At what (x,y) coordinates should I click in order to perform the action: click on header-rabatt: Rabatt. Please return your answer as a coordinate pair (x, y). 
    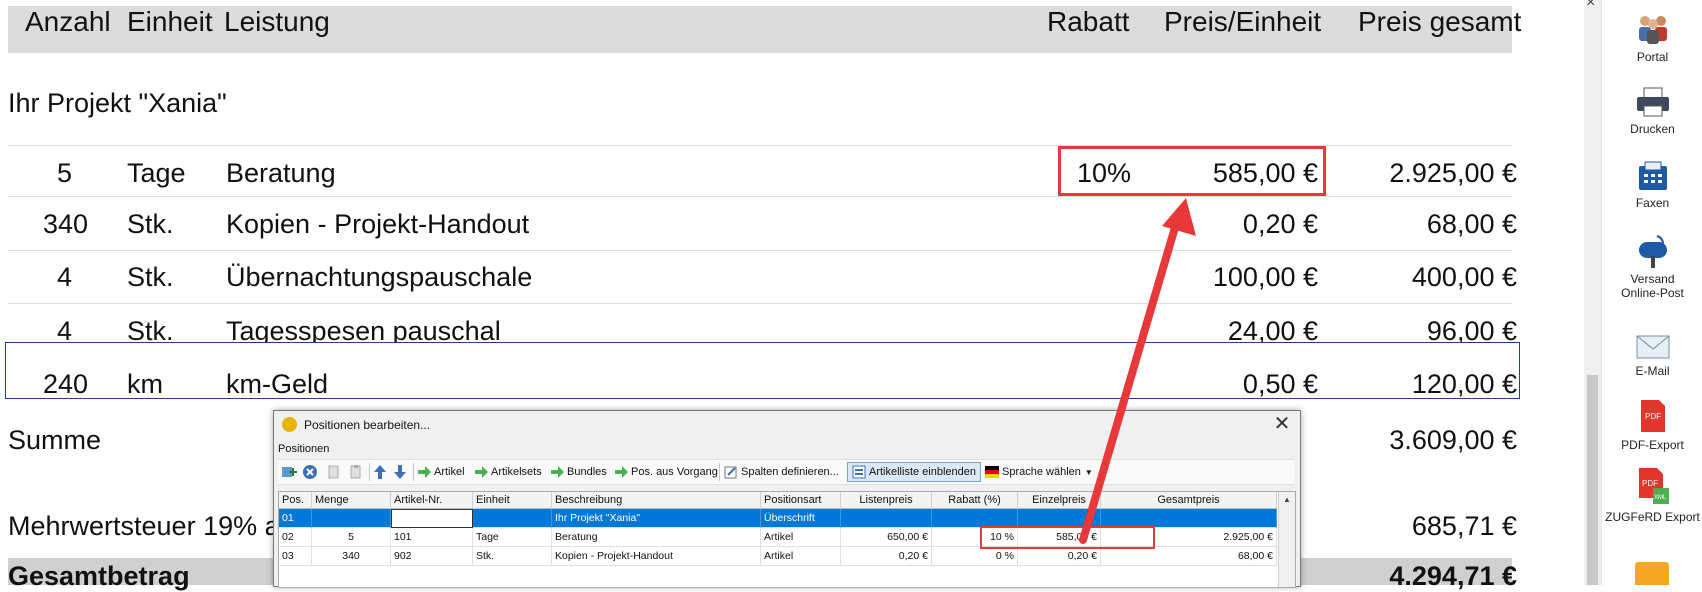
    Looking at the image, I should click on (1088, 21).